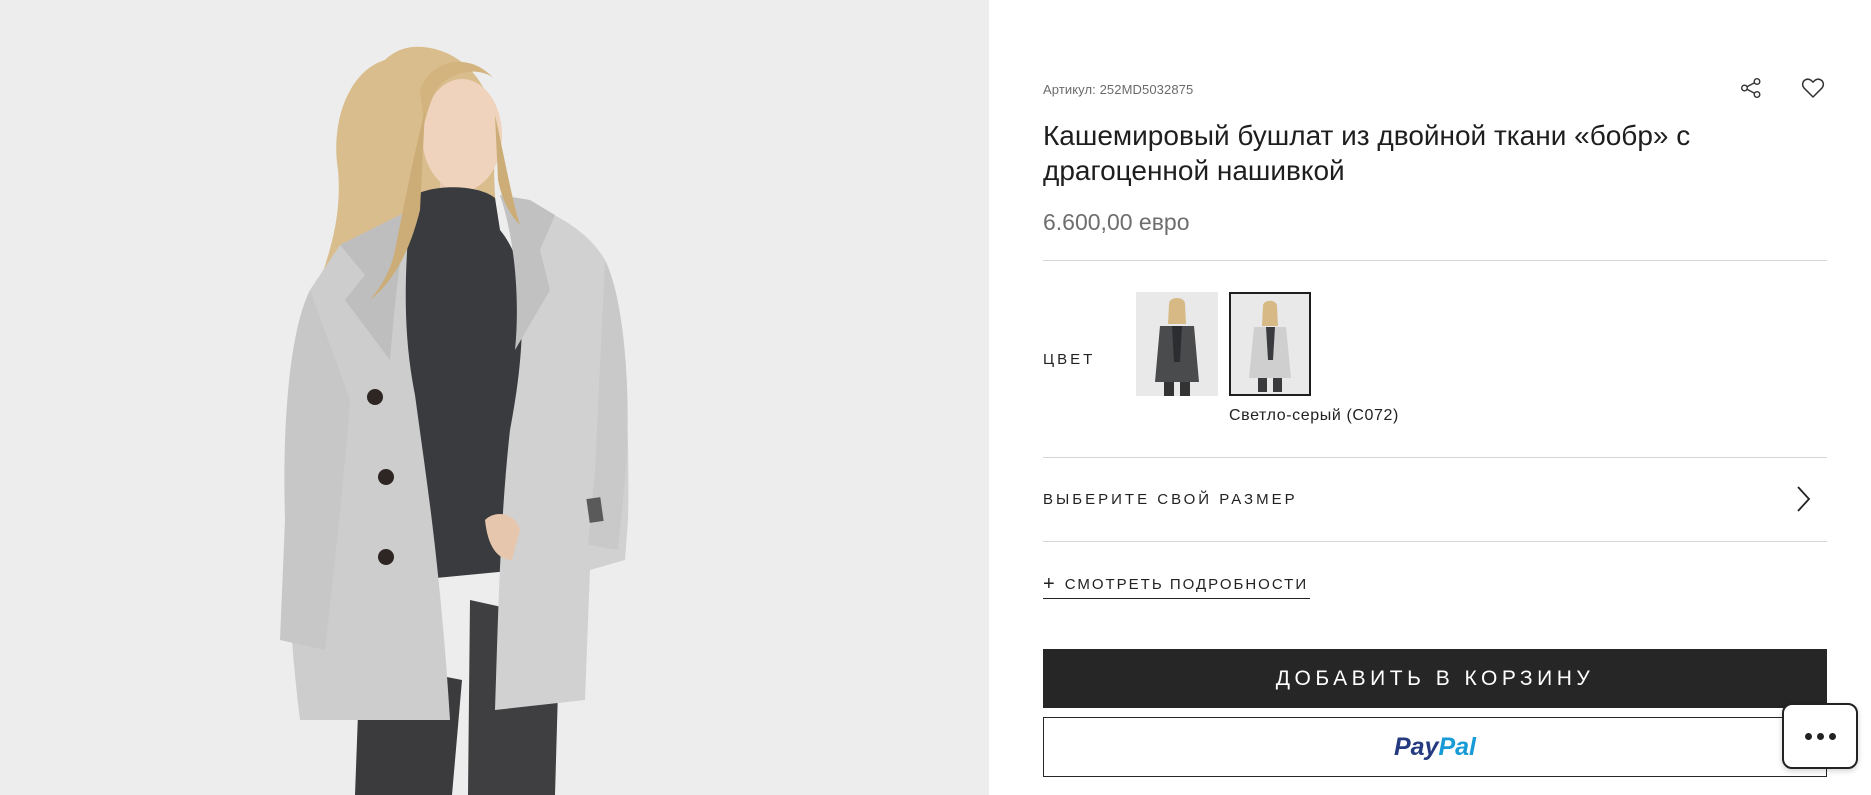 The height and width of the screenshot is (795, 1871). Describe the element at coordinates (1049, 584) in the screenshot. I see `plus-icon: +` at that location.